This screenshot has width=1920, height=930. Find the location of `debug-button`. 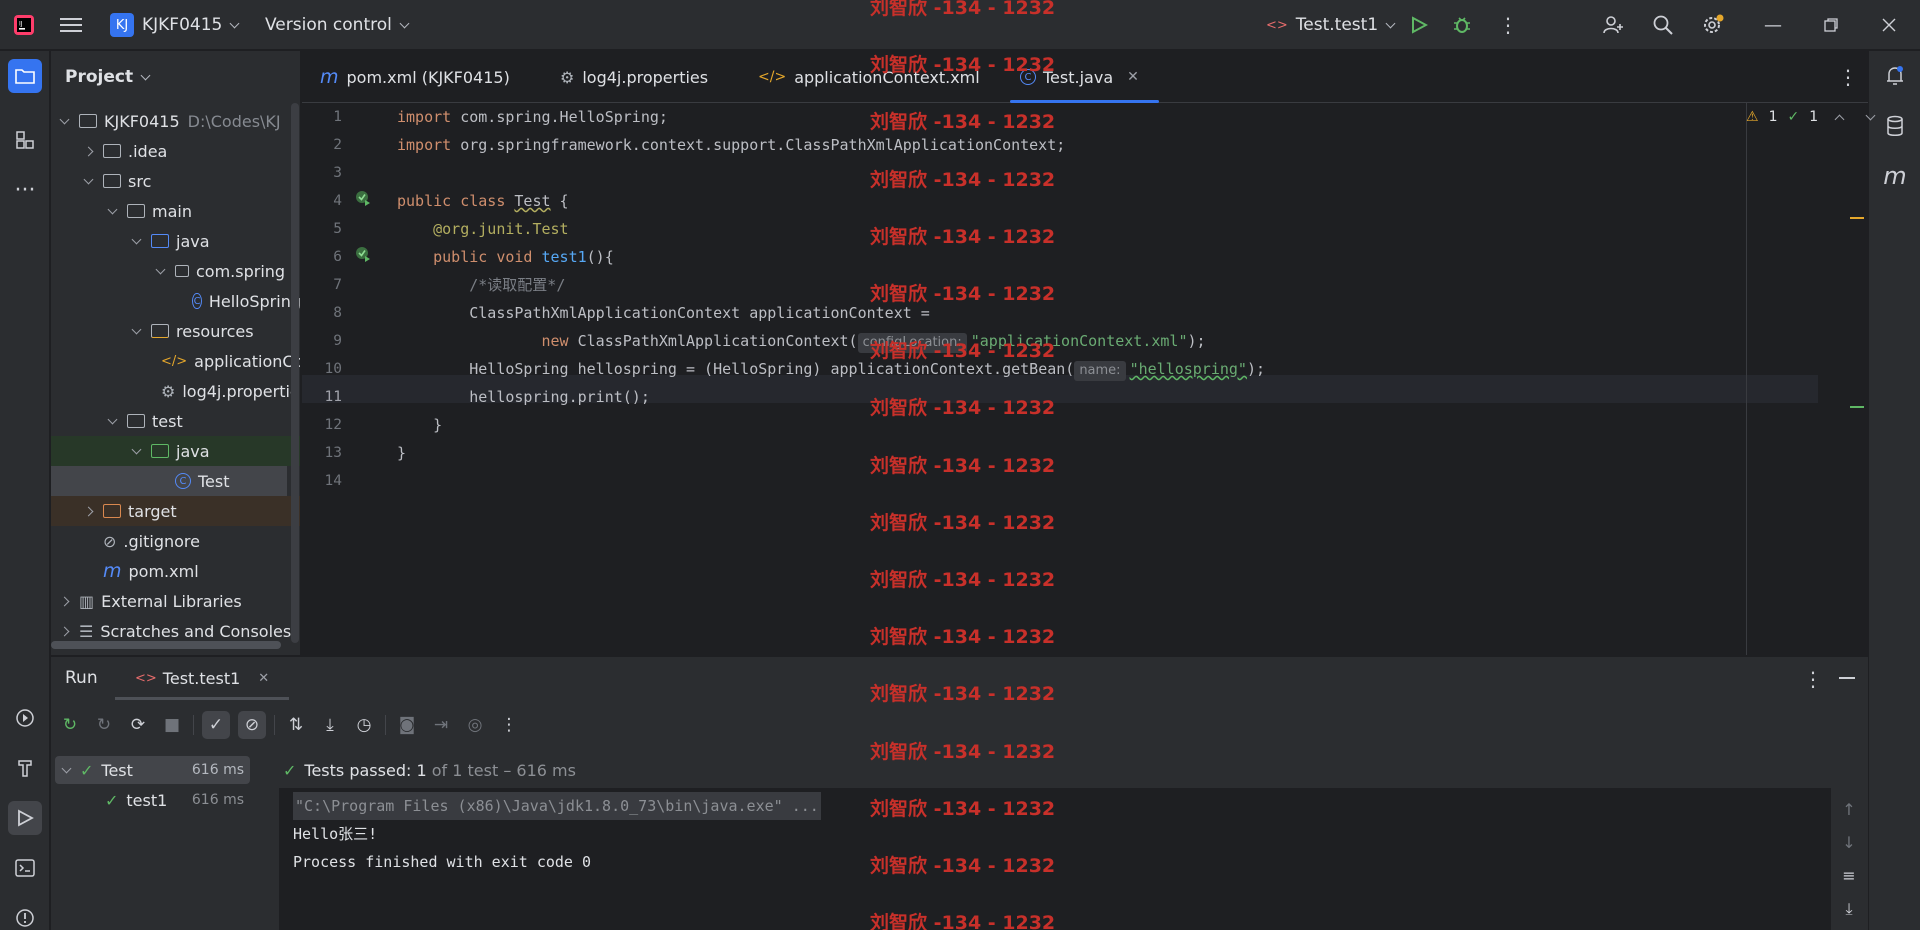

debug-button is located at coordinates (1462, 25).